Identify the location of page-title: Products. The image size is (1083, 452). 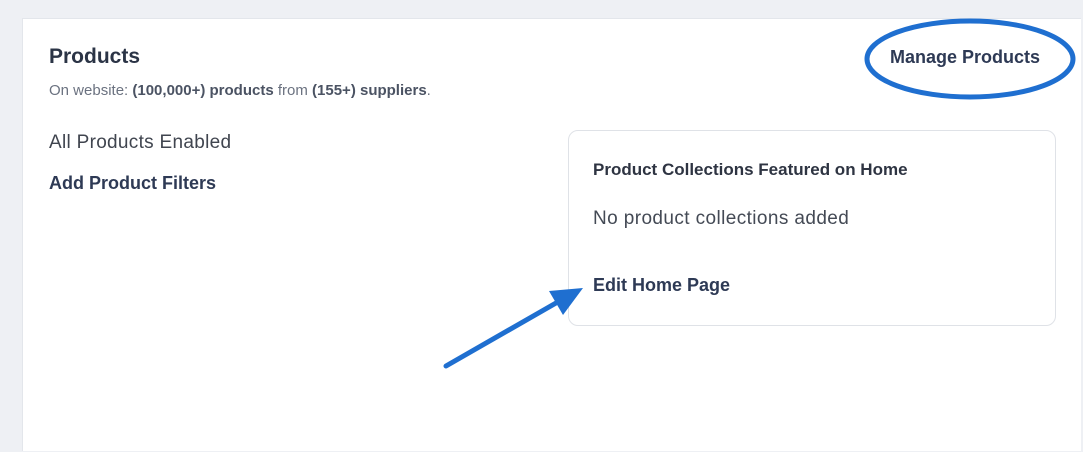
(95, 56).